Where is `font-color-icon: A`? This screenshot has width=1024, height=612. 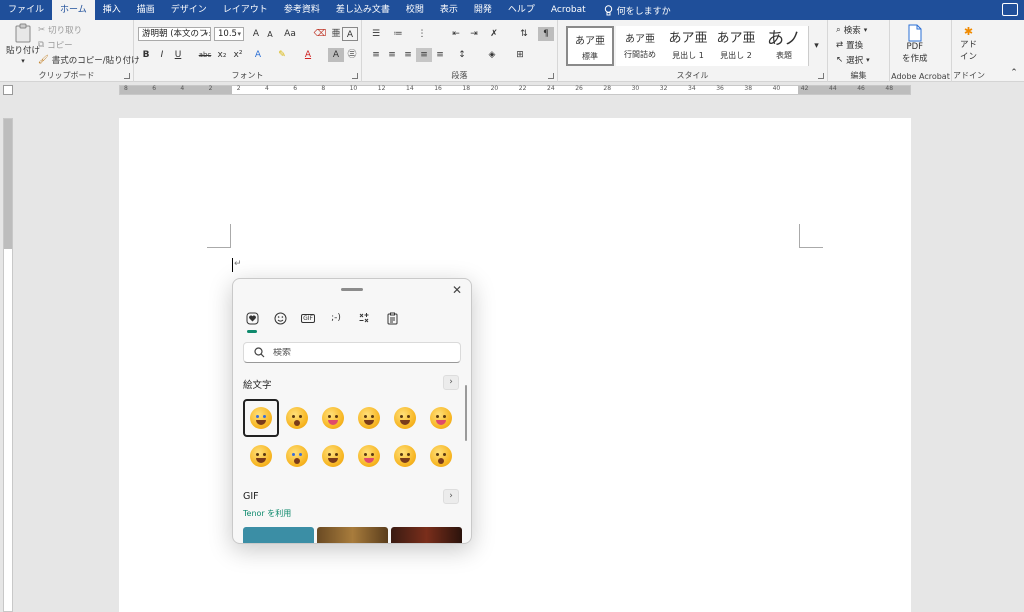 font-color-icon: A is located at coordinates (308, 55).